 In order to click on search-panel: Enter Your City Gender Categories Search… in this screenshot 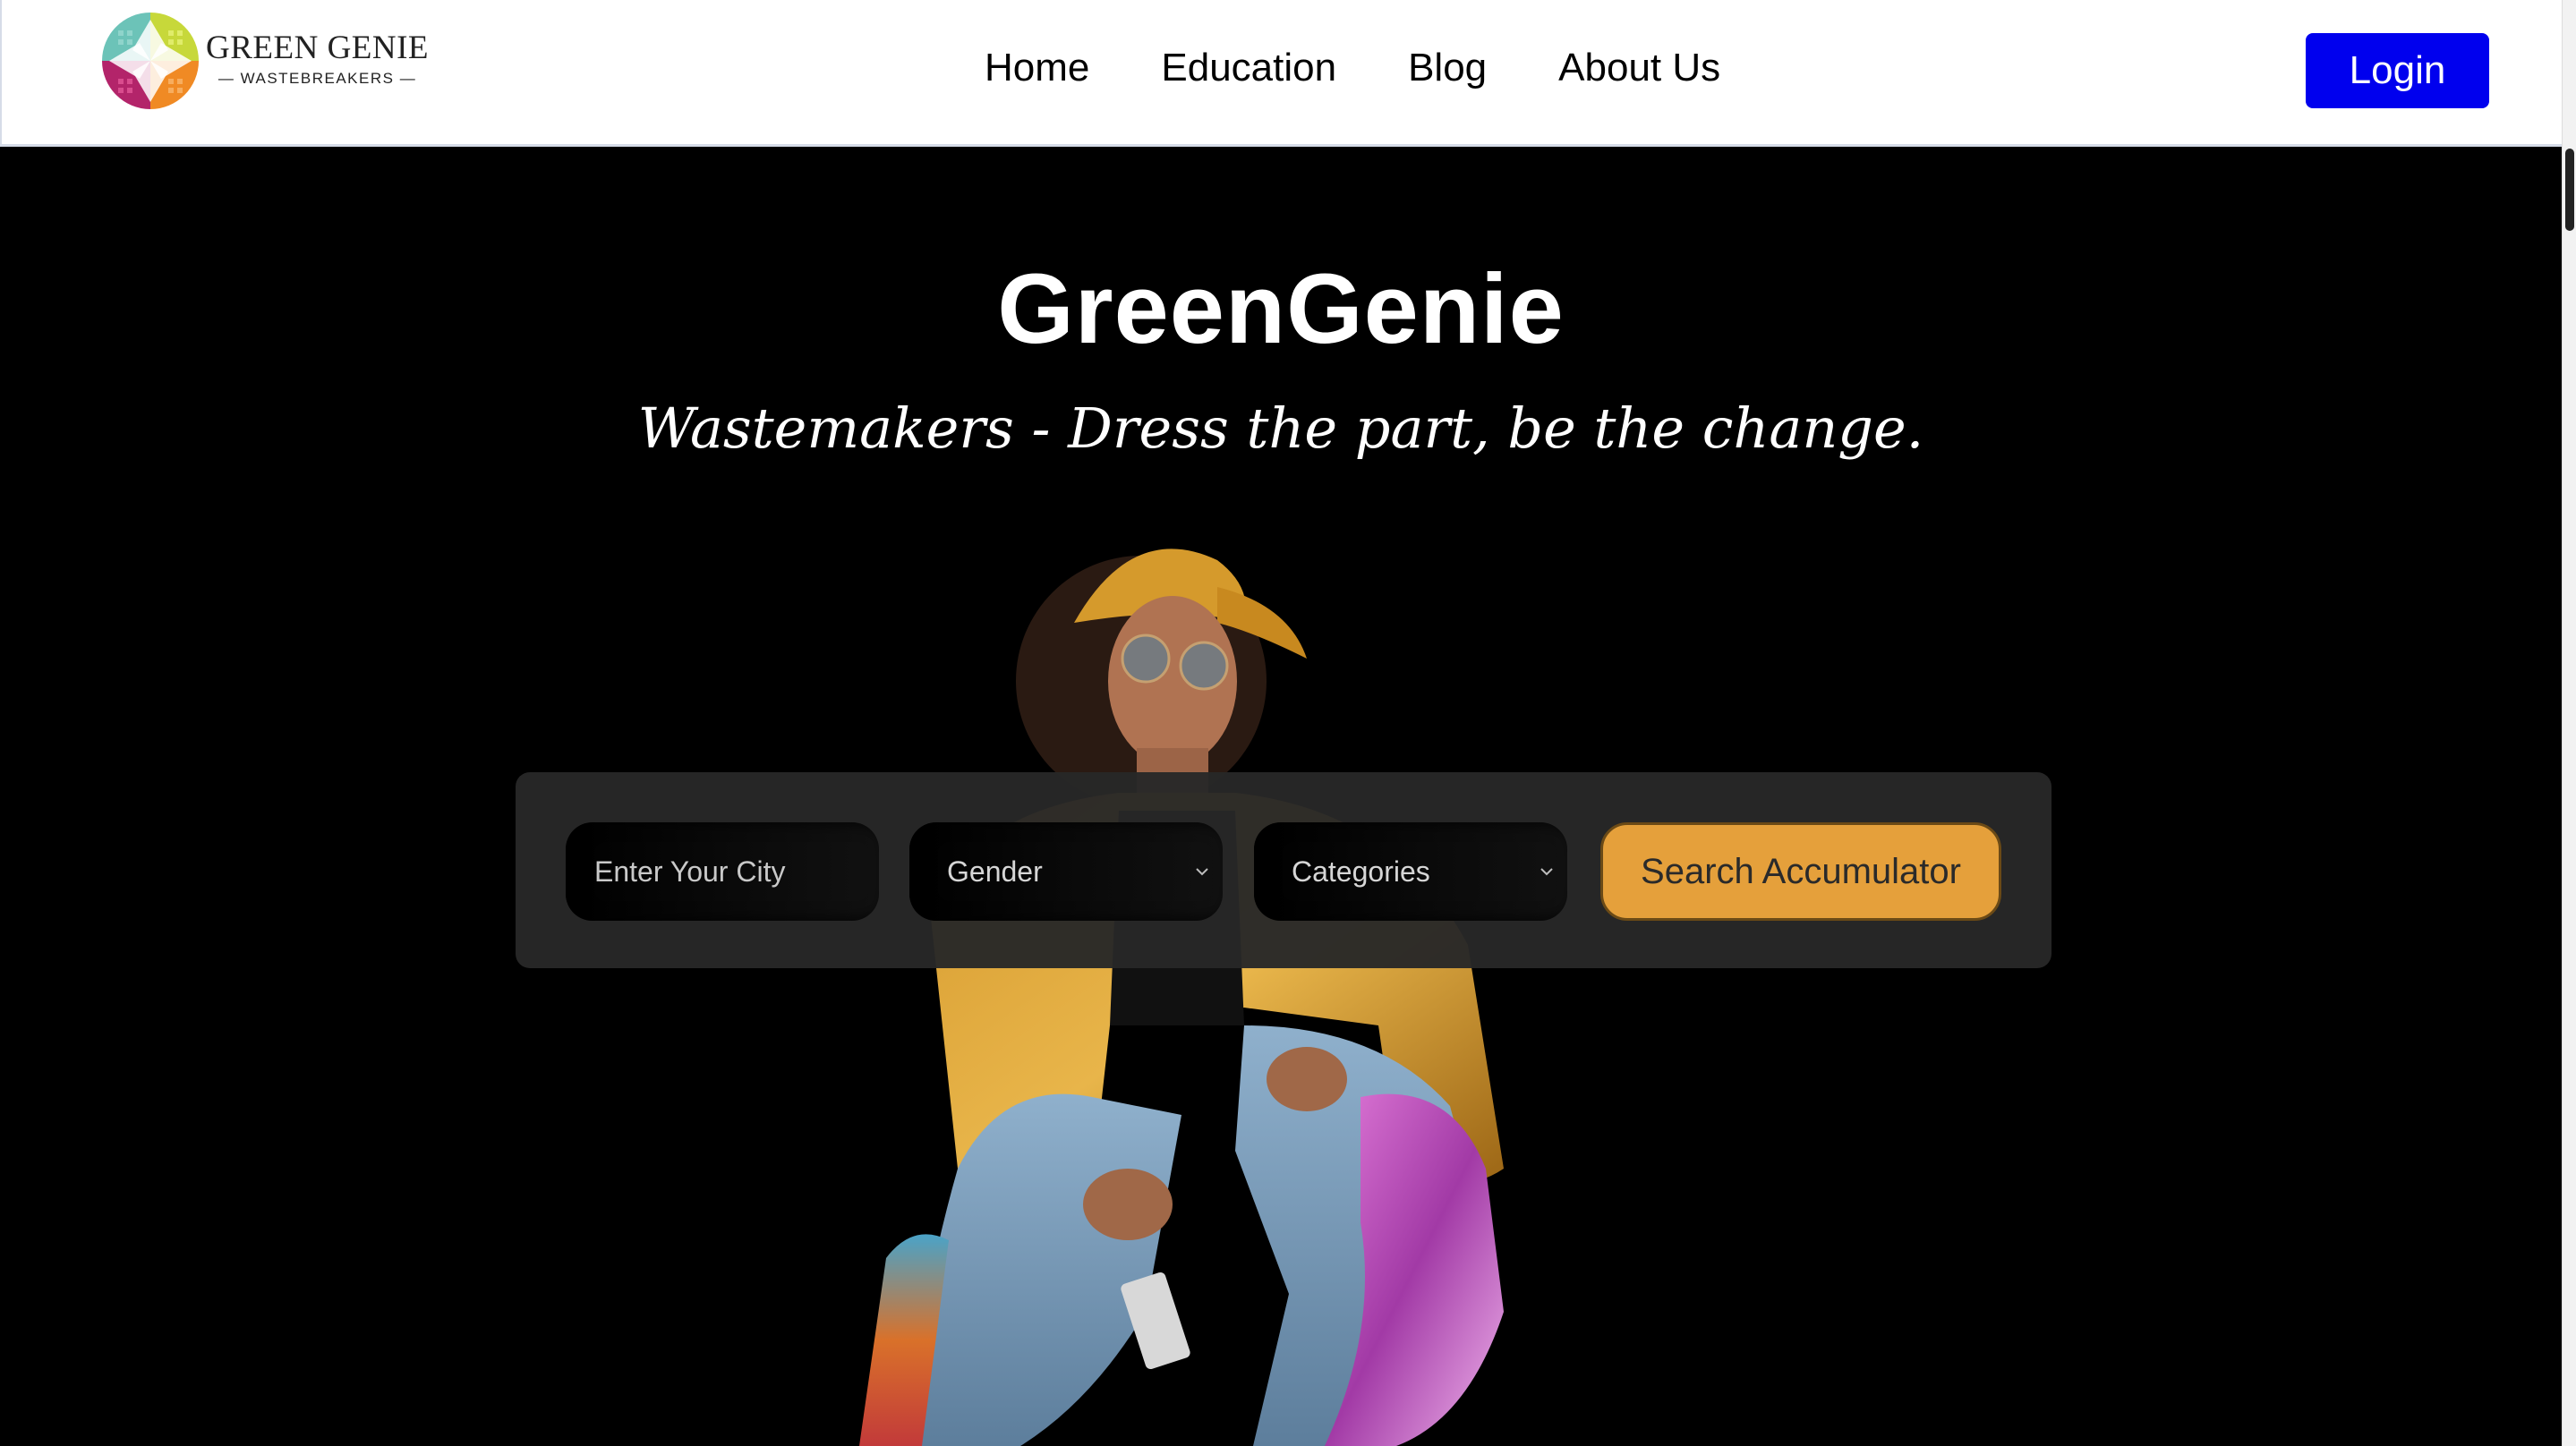, I will do `click(1283, 870)`.